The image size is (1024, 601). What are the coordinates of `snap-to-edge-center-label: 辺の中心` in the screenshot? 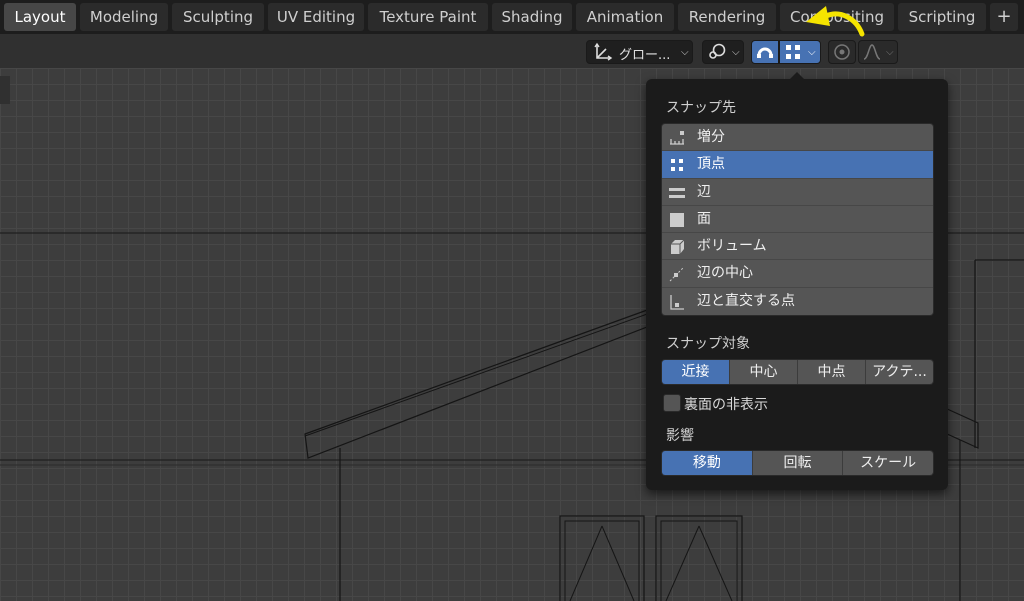 It's located at (725, 273).